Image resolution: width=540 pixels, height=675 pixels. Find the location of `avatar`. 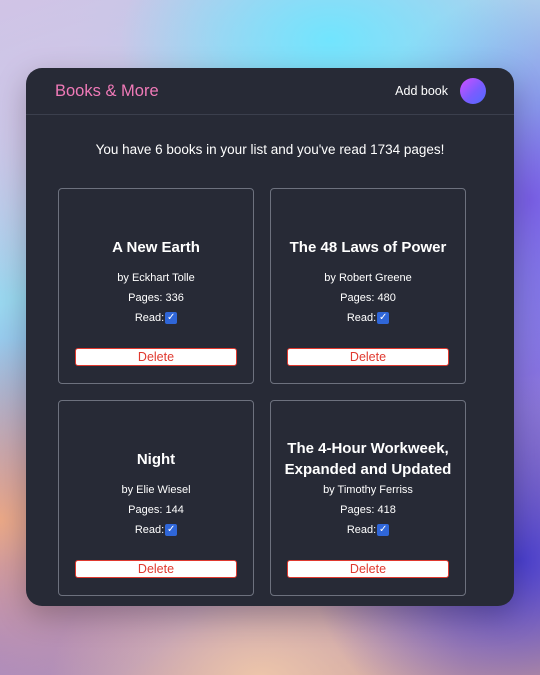

avatar is located at coordinates (473, 91).